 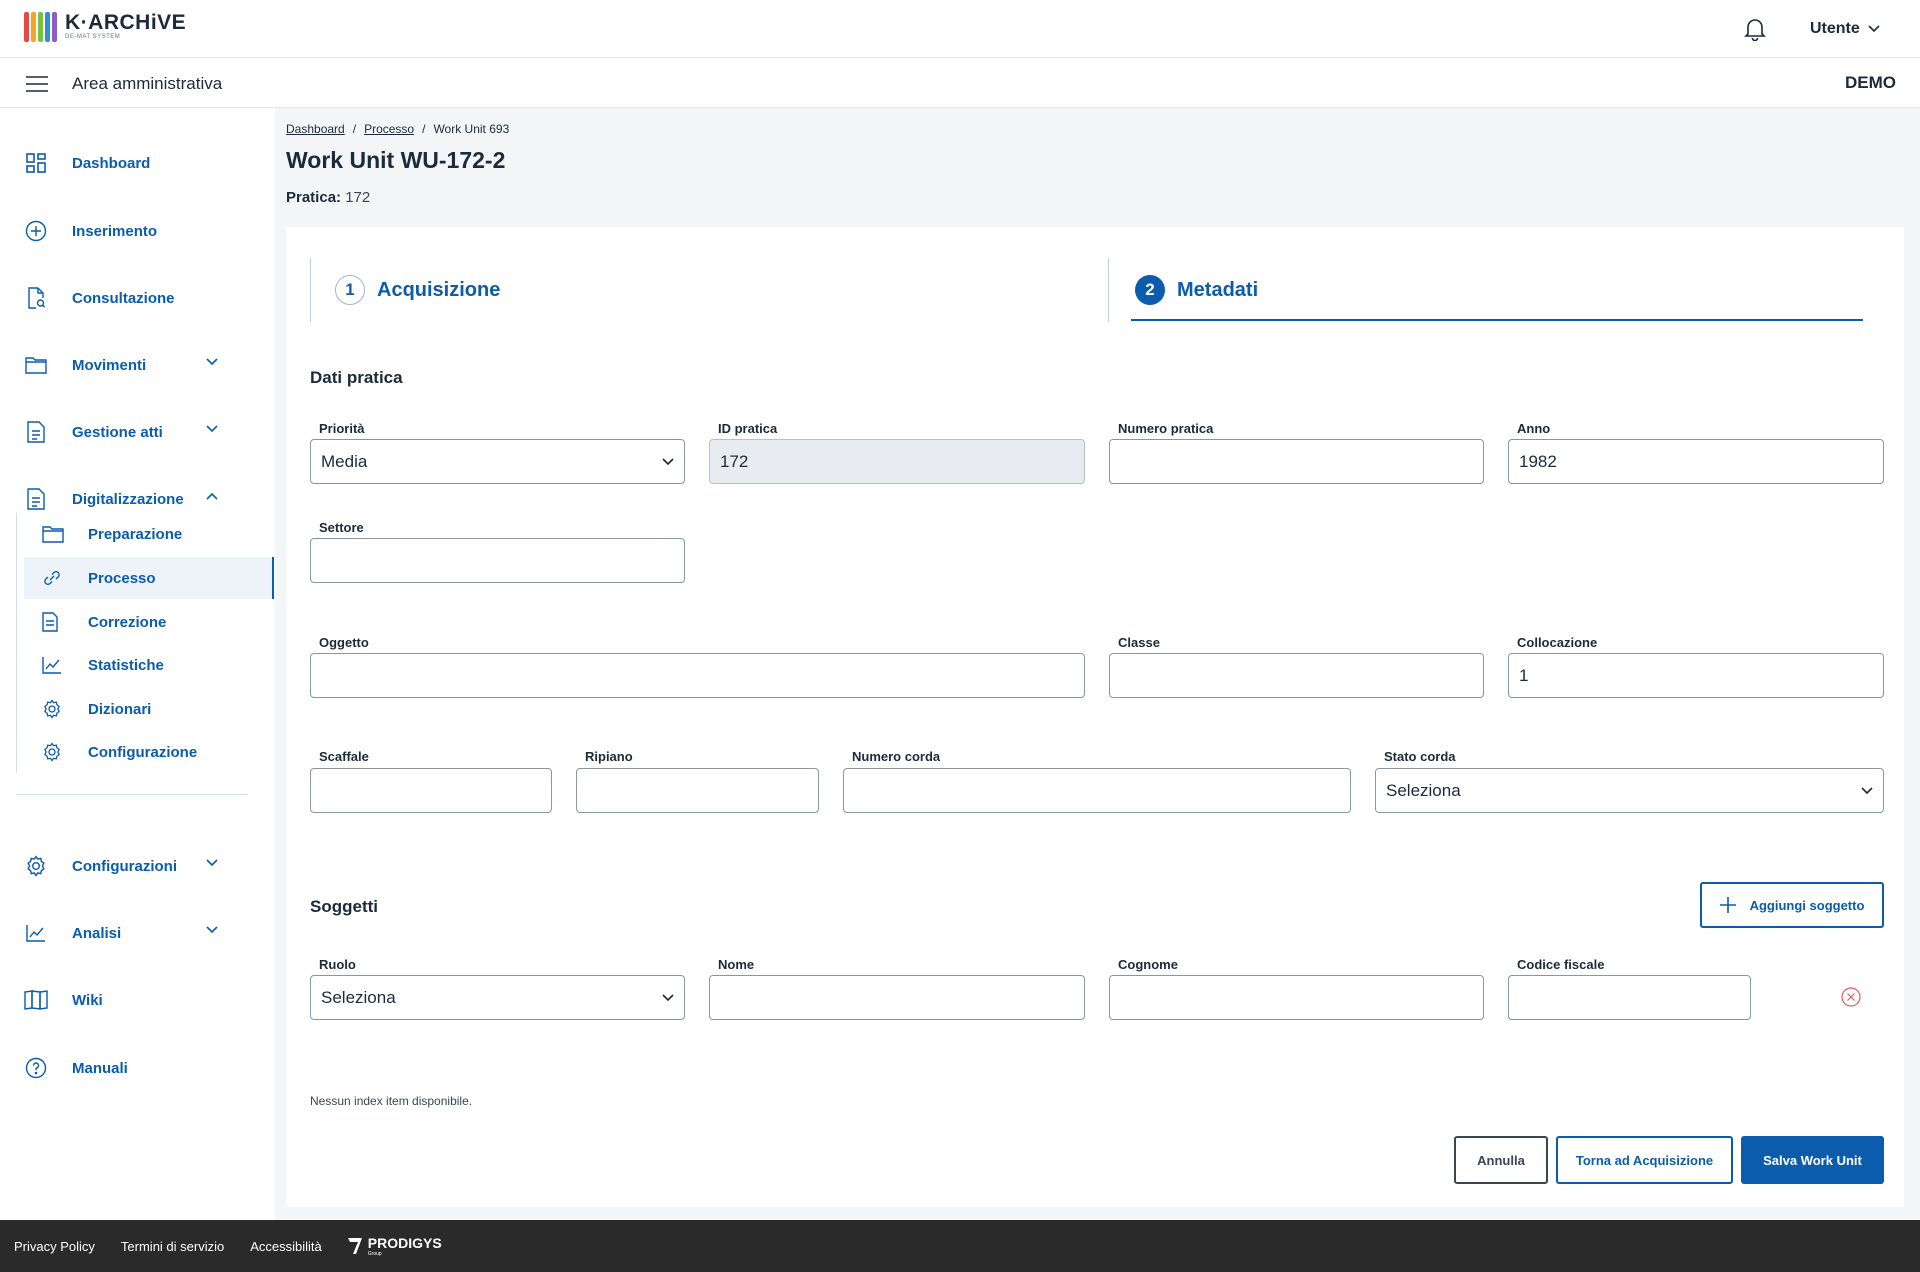 I want to click on footer-link-privacy: Privacy Policy, so click(x=54, y=1246).